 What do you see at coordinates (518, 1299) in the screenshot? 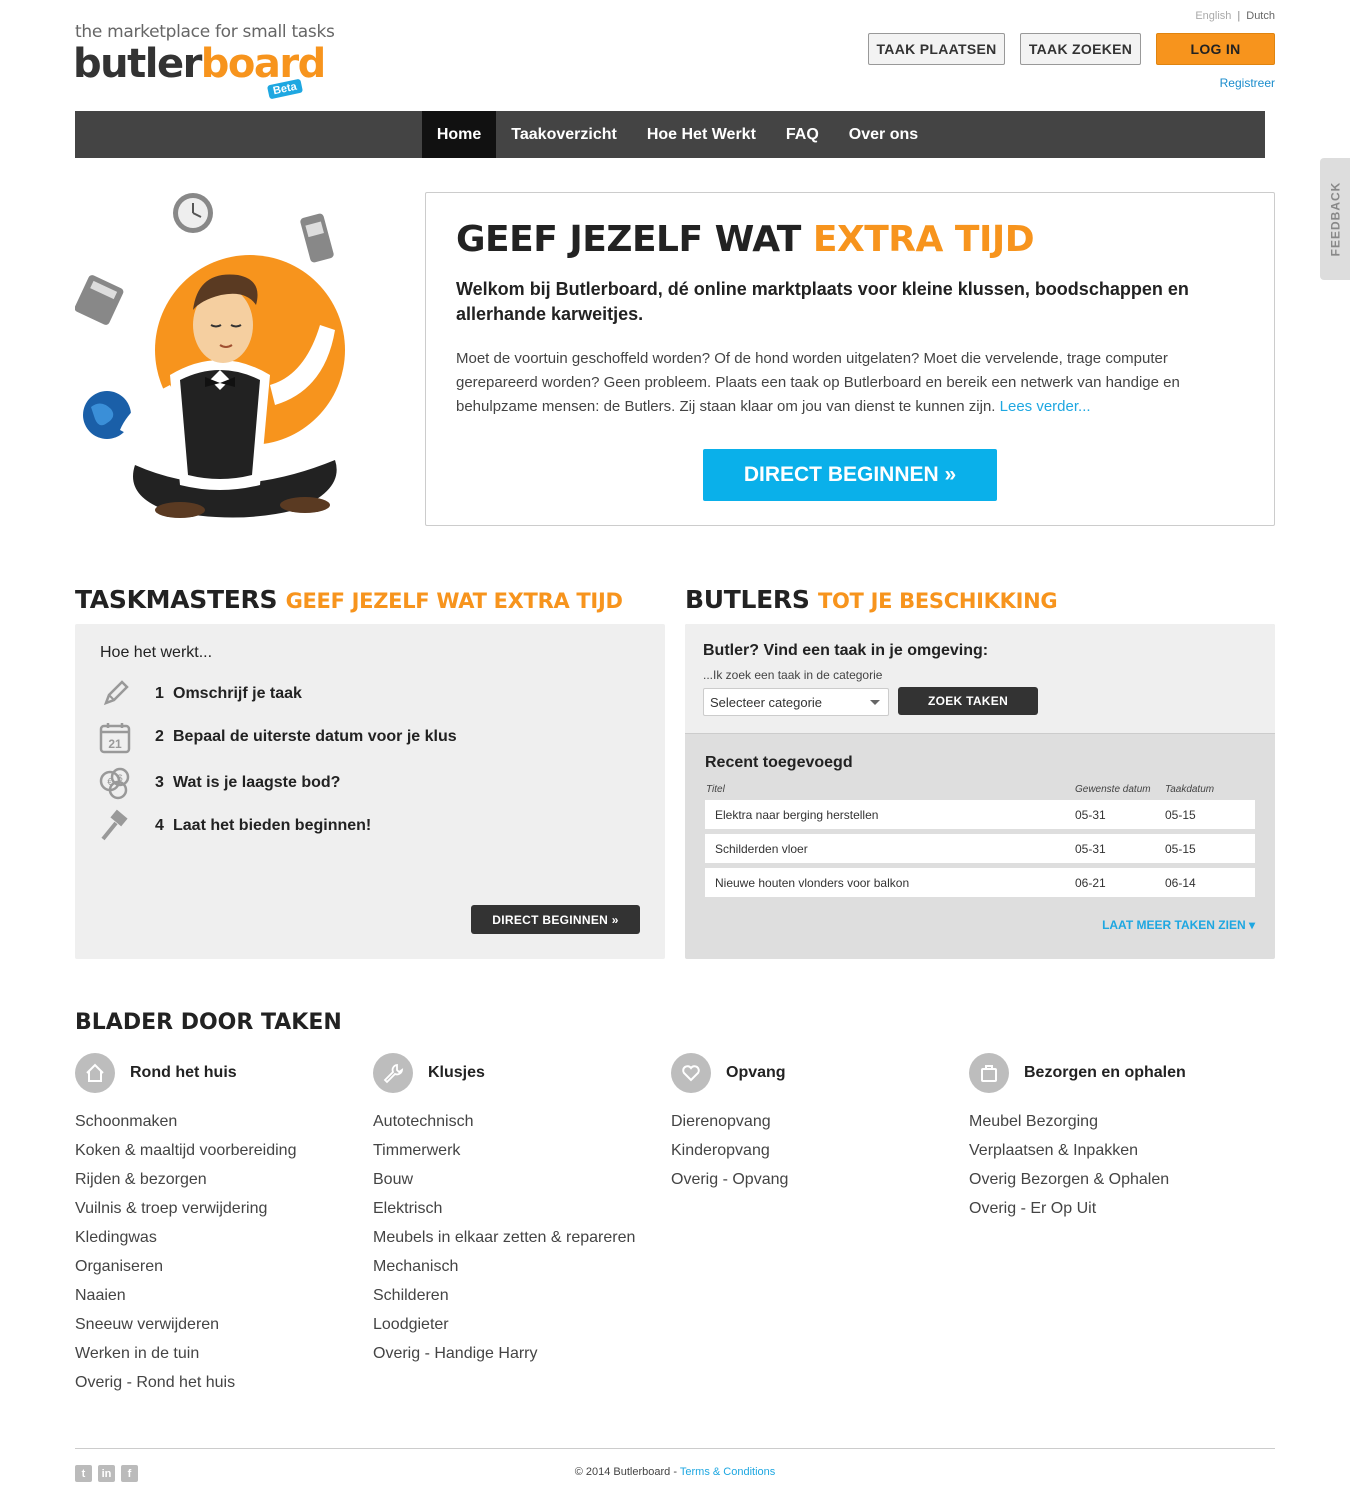
I see `list-item: Schilderen` at bounding box center [518, 1299].